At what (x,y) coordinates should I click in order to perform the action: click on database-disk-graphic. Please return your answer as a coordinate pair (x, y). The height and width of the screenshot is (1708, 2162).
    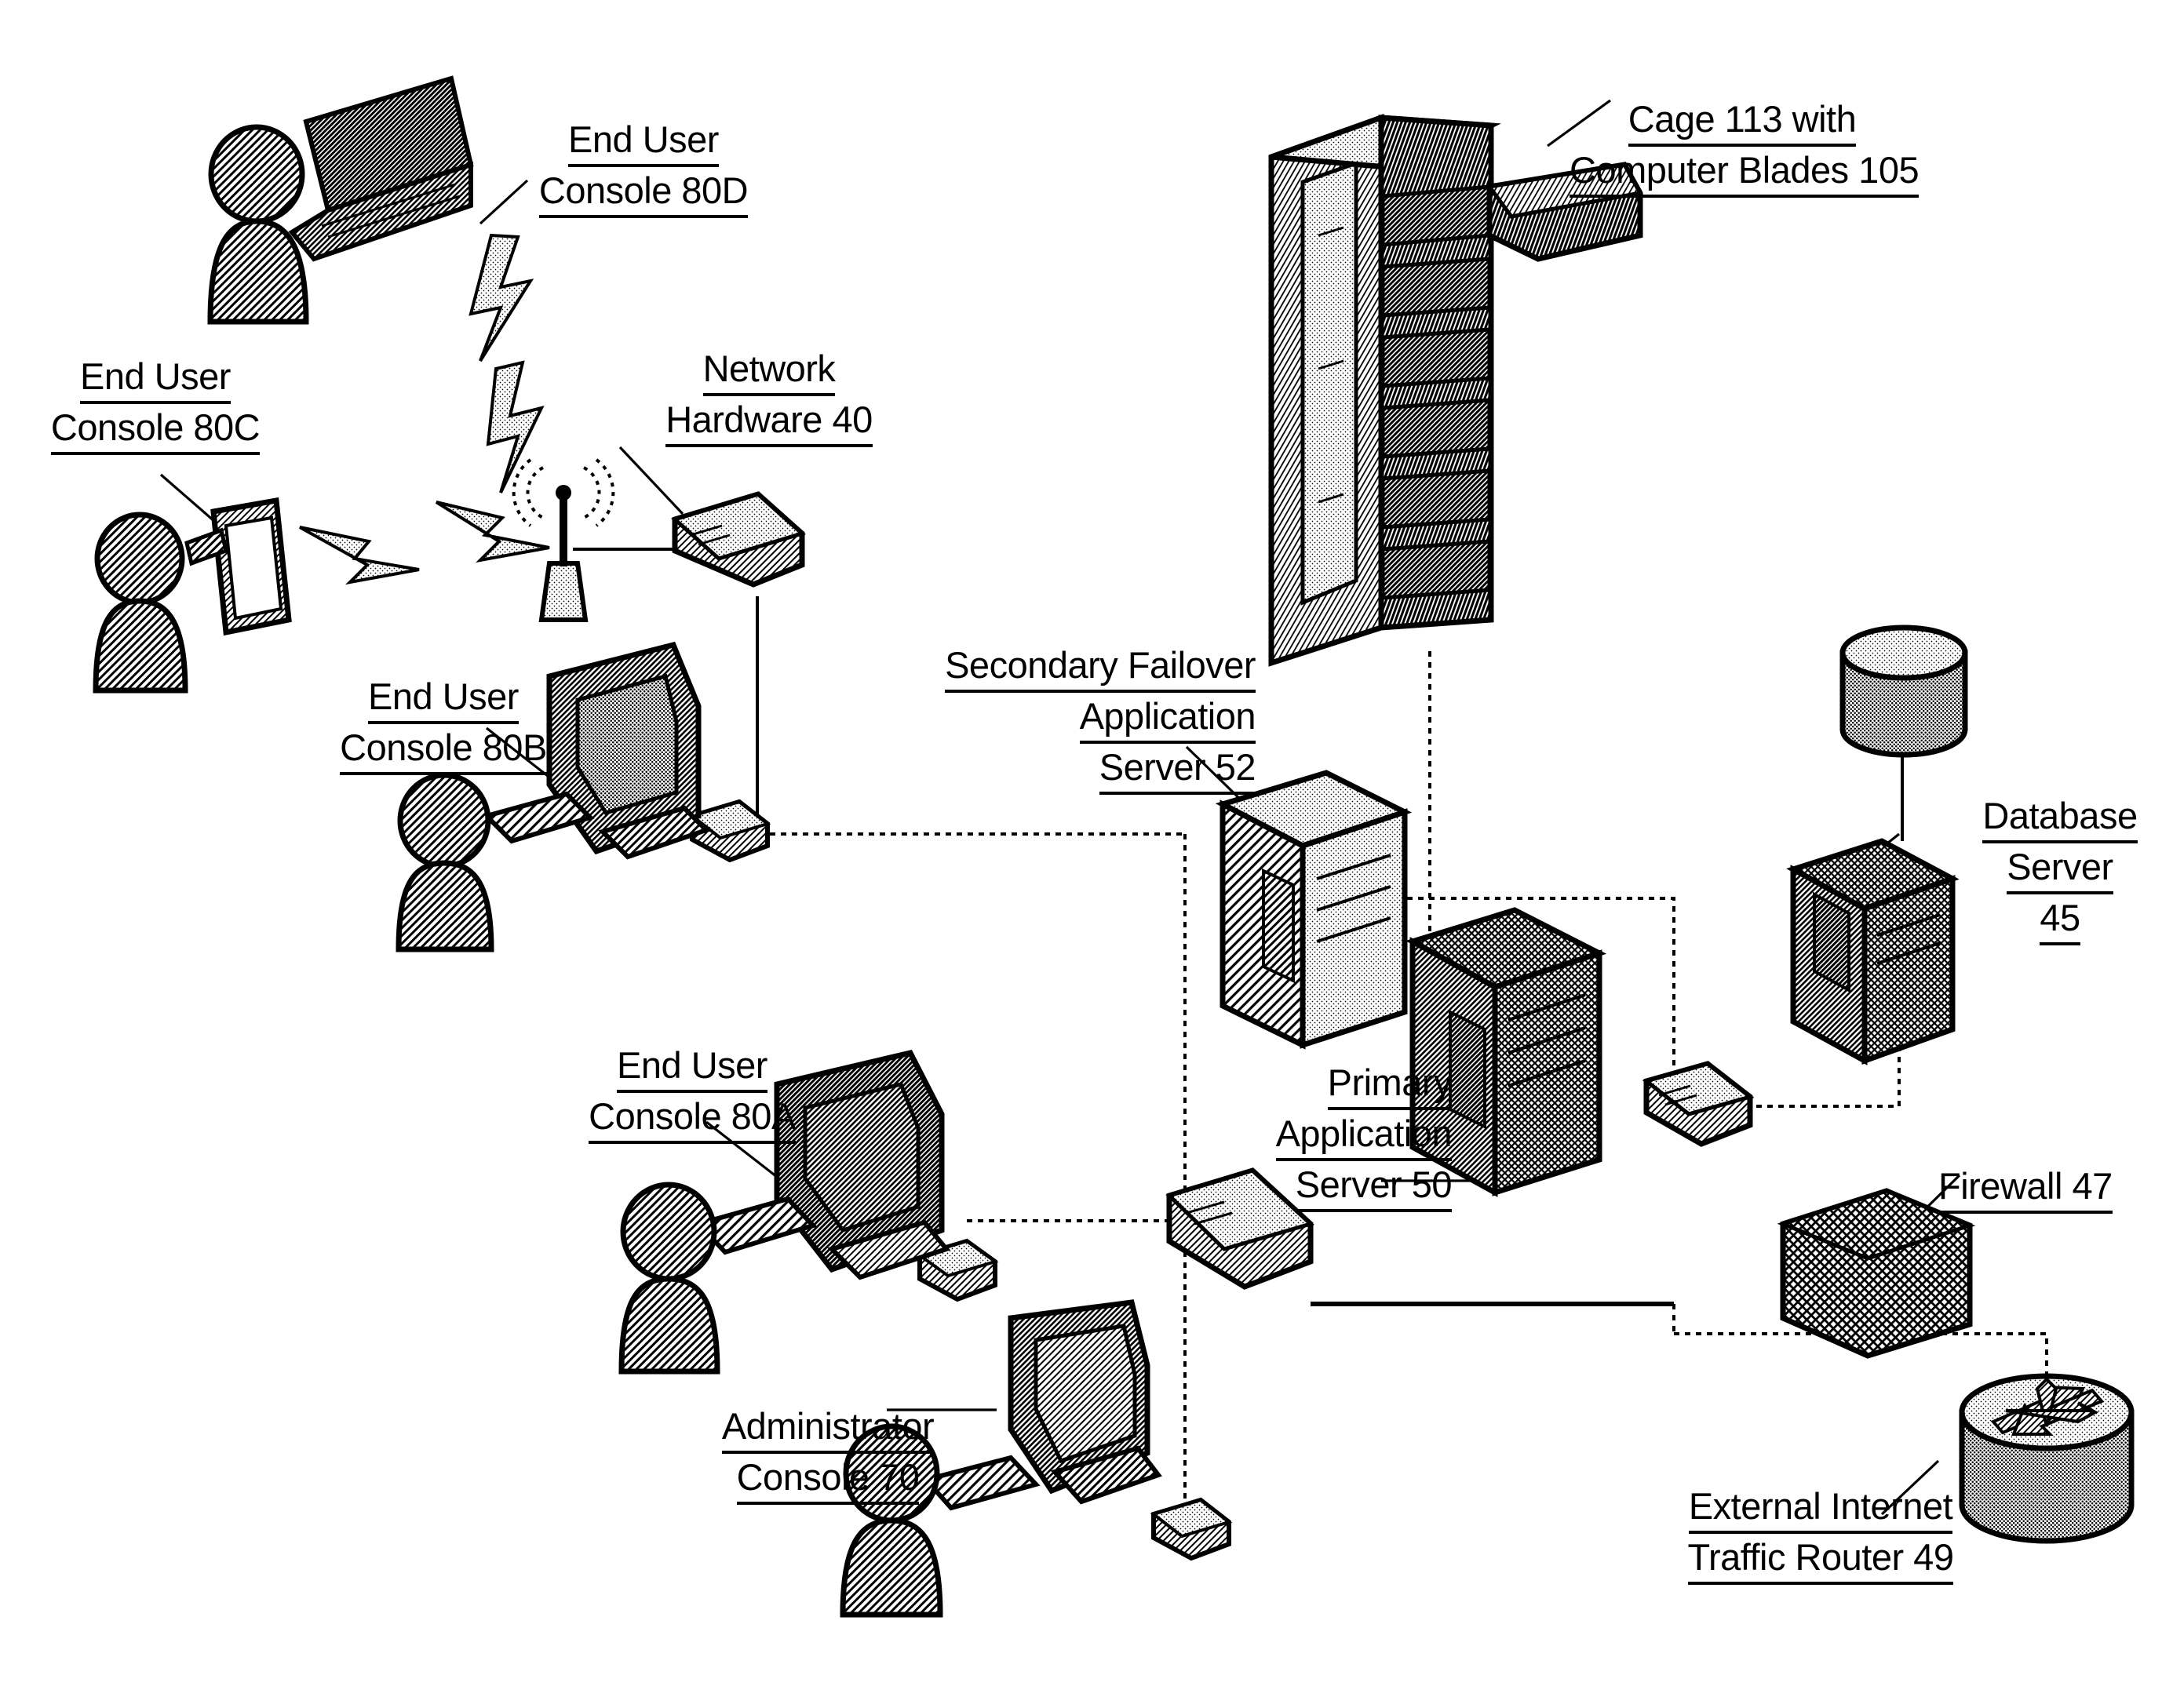
    Looking at the image, I should click on (1903, 691).